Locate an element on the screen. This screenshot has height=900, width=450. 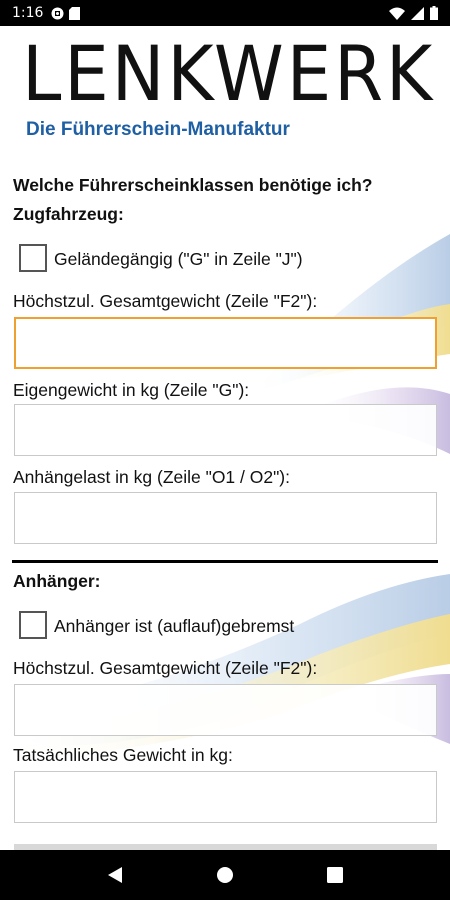
status-time: 1:16 is located at coordinates (28, 13).